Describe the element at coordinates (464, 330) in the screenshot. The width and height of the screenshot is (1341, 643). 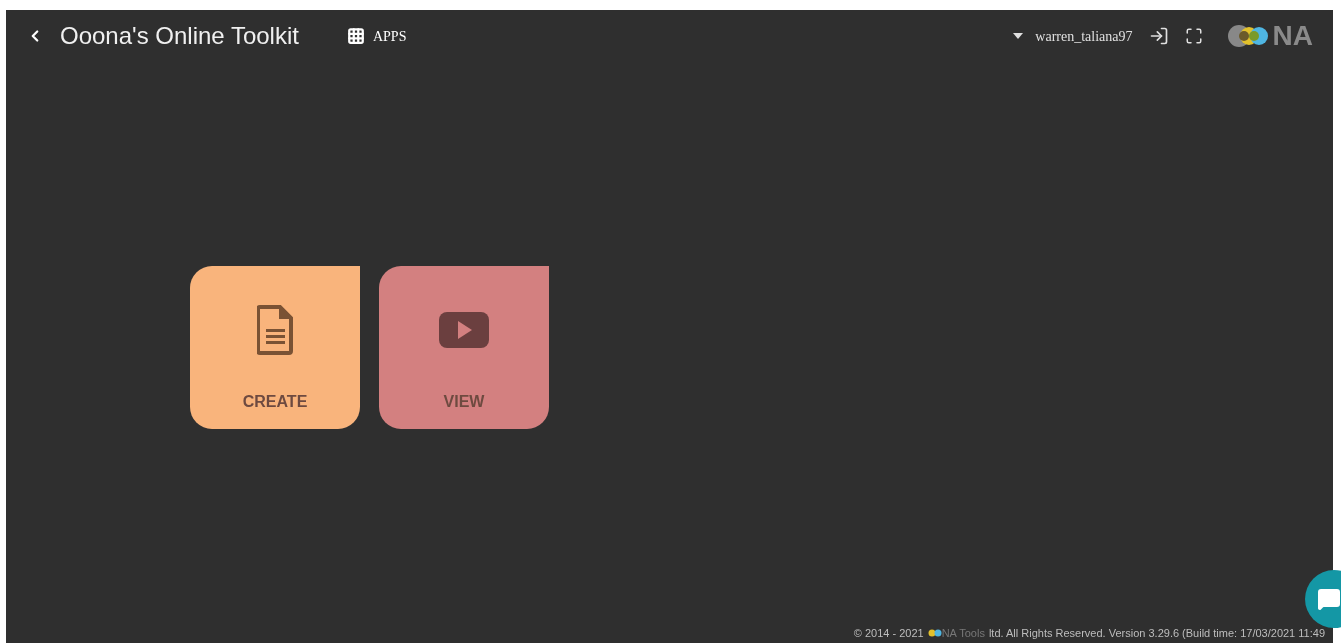
I see `play-icon` at that location.